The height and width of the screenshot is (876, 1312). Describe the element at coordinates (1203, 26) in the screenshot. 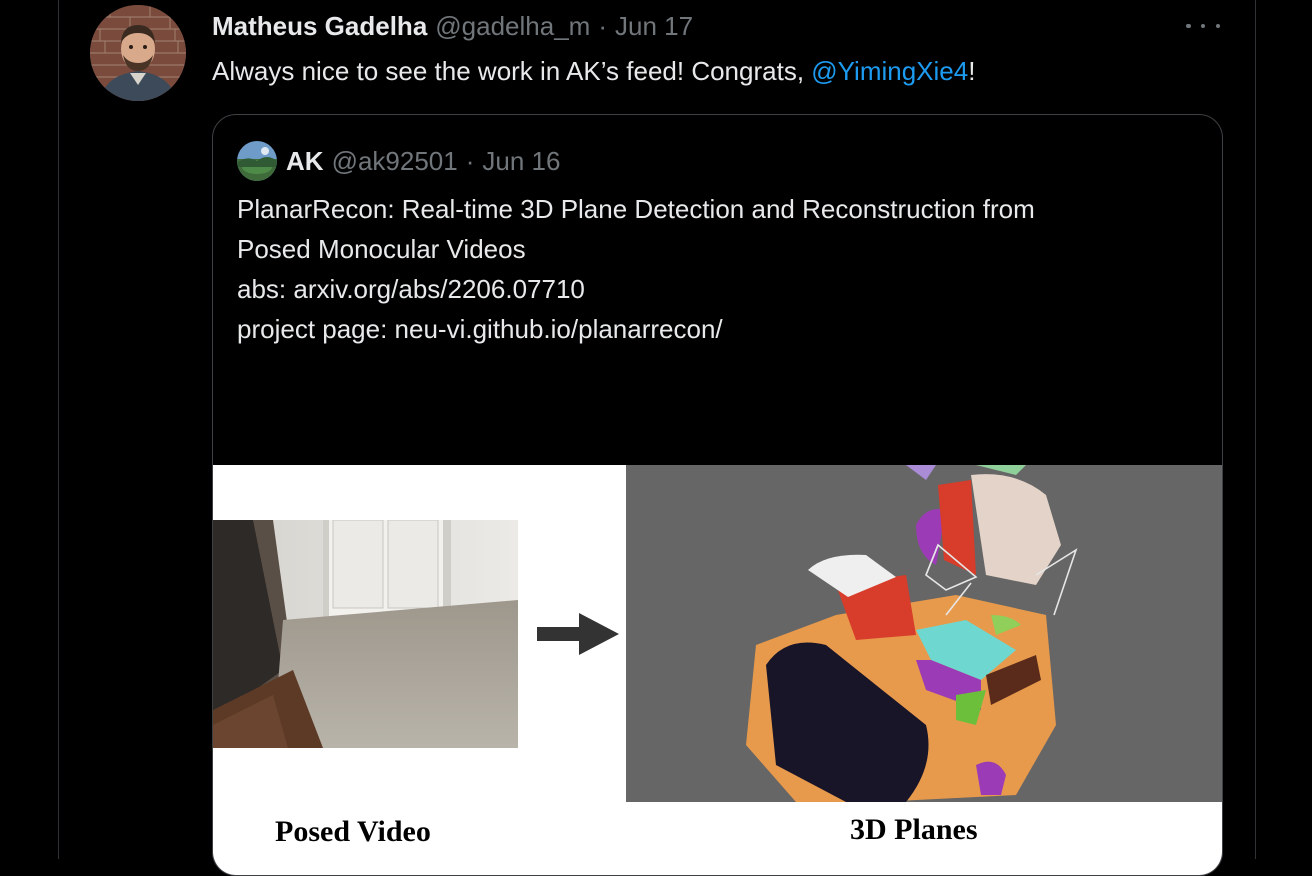

I see `more-options-button` at that location.